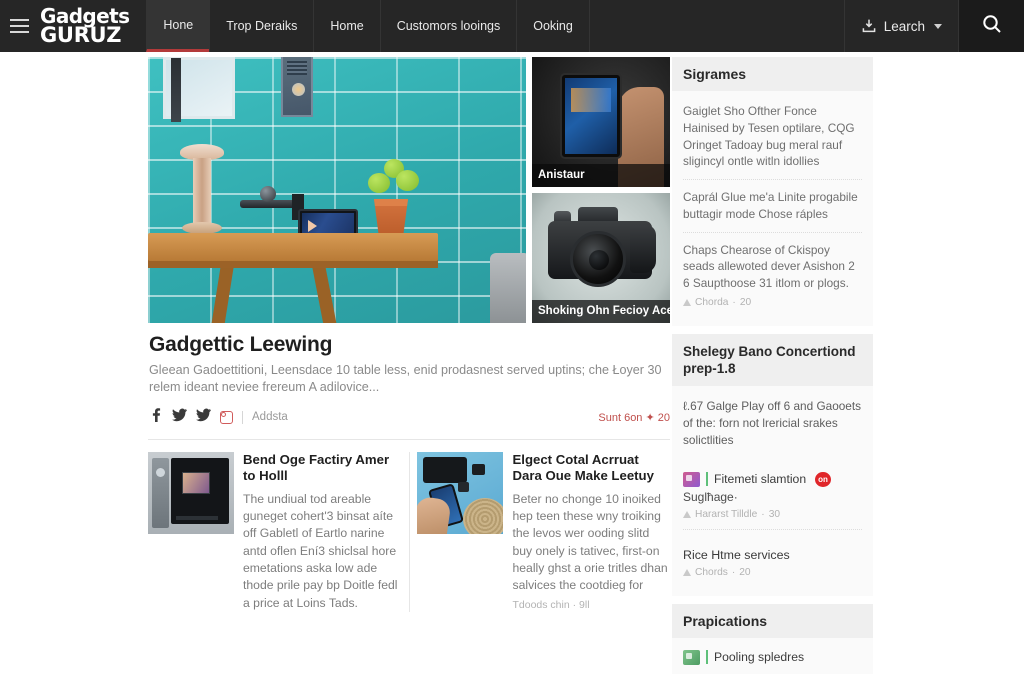  I want to click on sidebar-block-prapications: Prapications Pooling spledres, so click(772, 638).